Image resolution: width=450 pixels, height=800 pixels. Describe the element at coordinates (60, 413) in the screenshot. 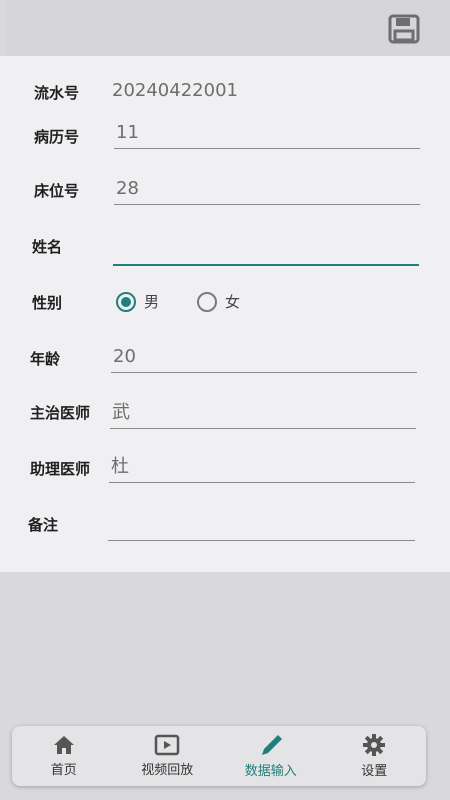

I see `doctor-label: 主治医师` at that location.